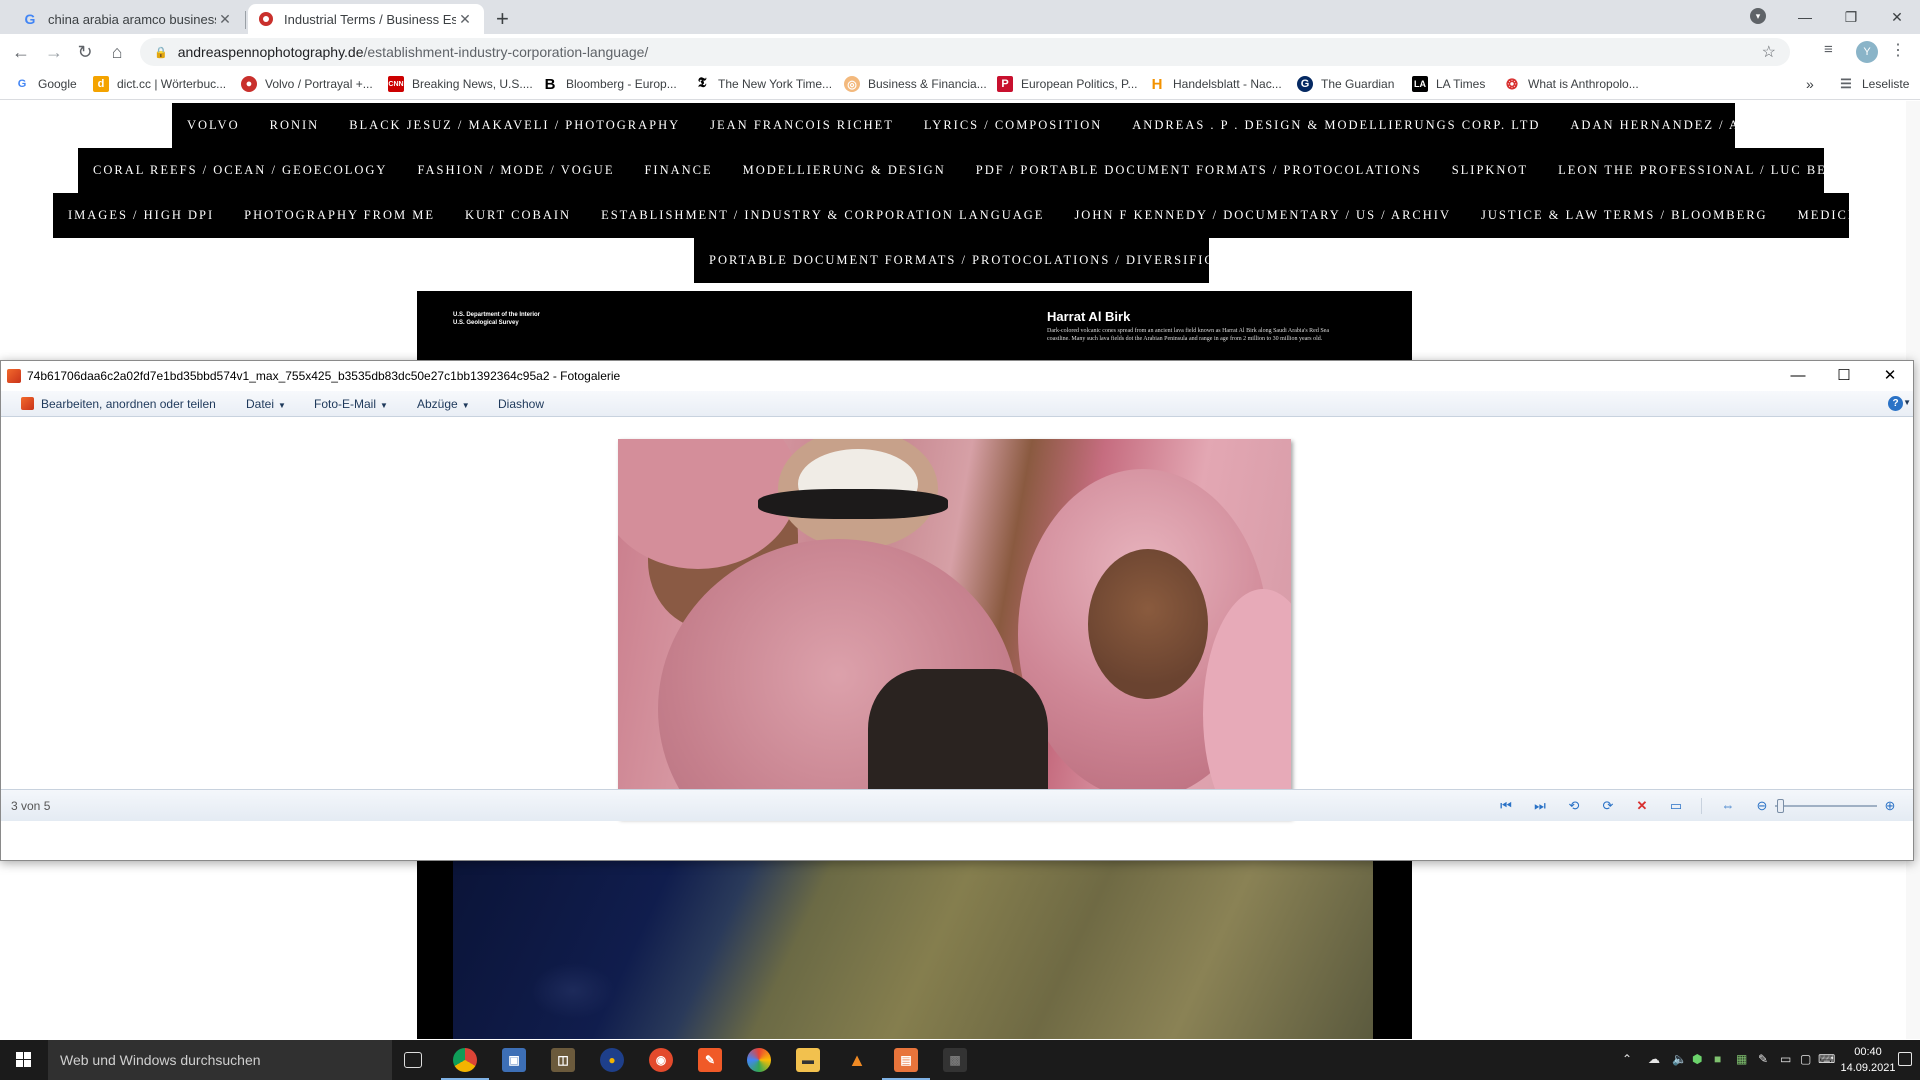 The height and width of the screenshot is (1080, 1920). Describe the element at coordinates (759, 1060) in the screenshot. I see `picasa-icon` at that location.